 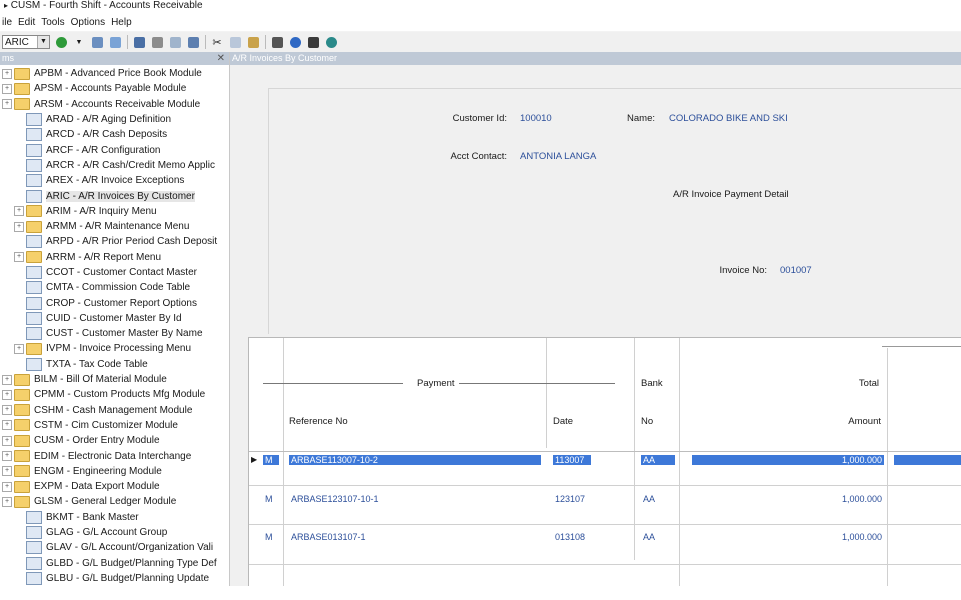 What do you see at coordinates (115, 42) in the screenshot?
I see `back-button` at bounding box center [115, 42].